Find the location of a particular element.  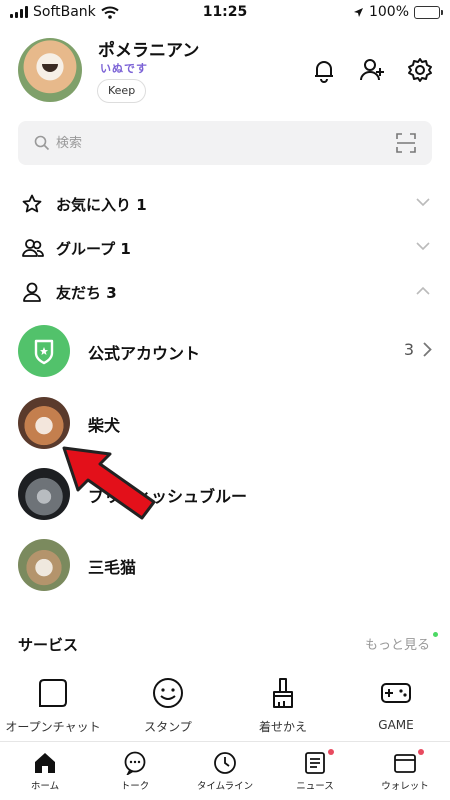

tab-home: ホーム is located at coordinates (45, 771).